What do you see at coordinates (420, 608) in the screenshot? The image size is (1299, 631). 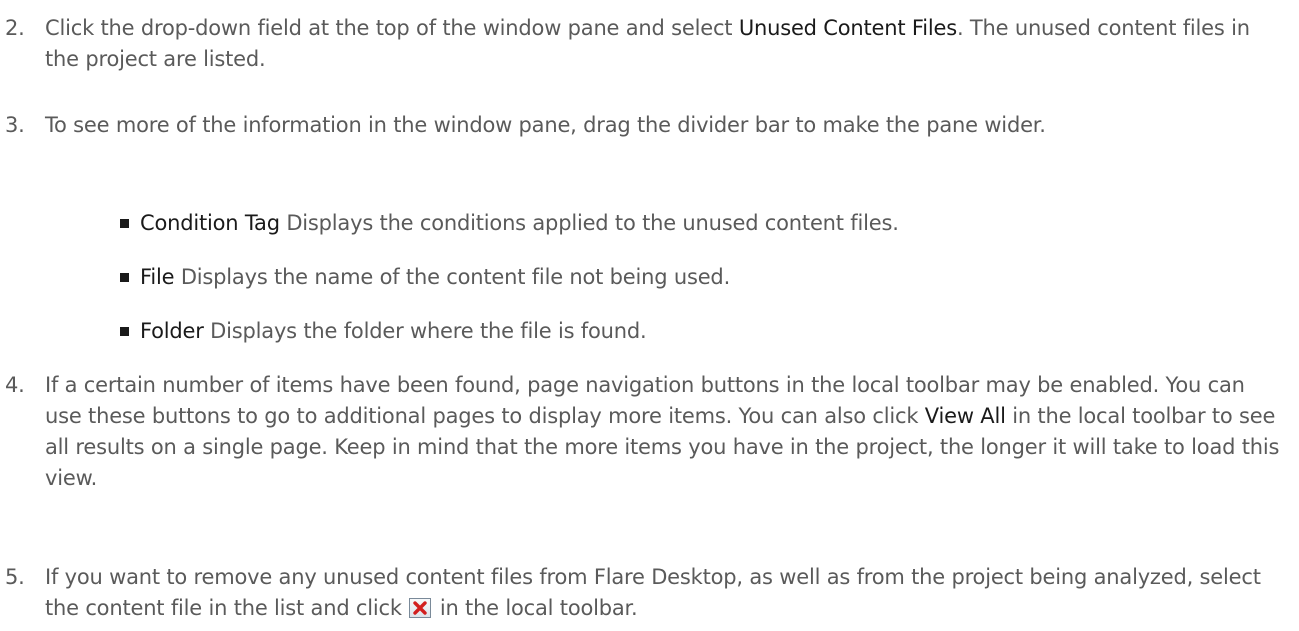 I see `delete-x-icon` at bounding box center [420, 608].